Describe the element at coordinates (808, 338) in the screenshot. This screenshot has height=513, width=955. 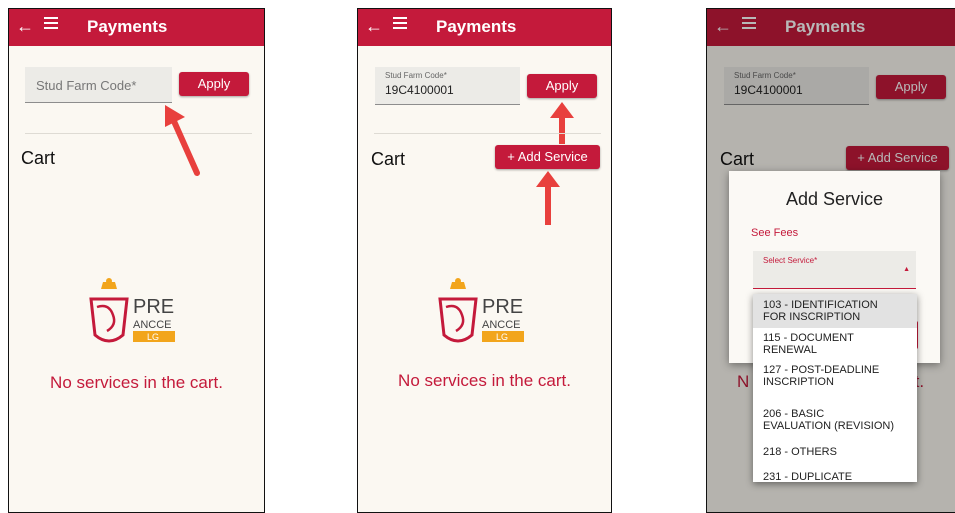
I see `option-code: 115 - DOCUMENT` at that location.